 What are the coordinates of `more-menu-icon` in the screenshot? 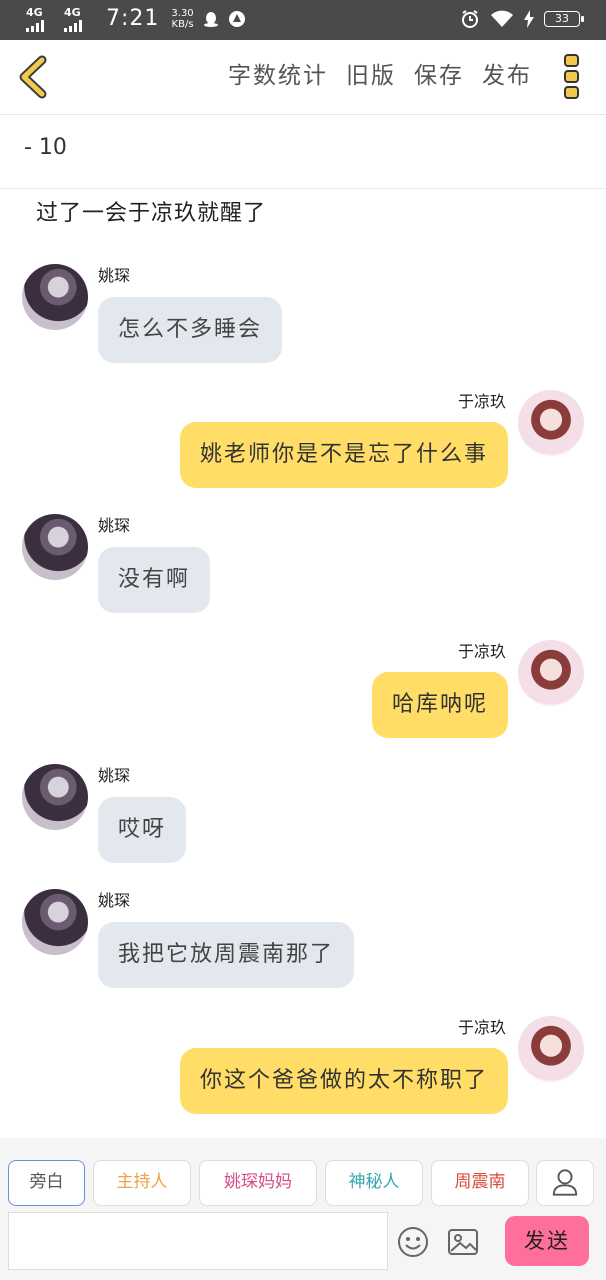 It's located at (572, 77).